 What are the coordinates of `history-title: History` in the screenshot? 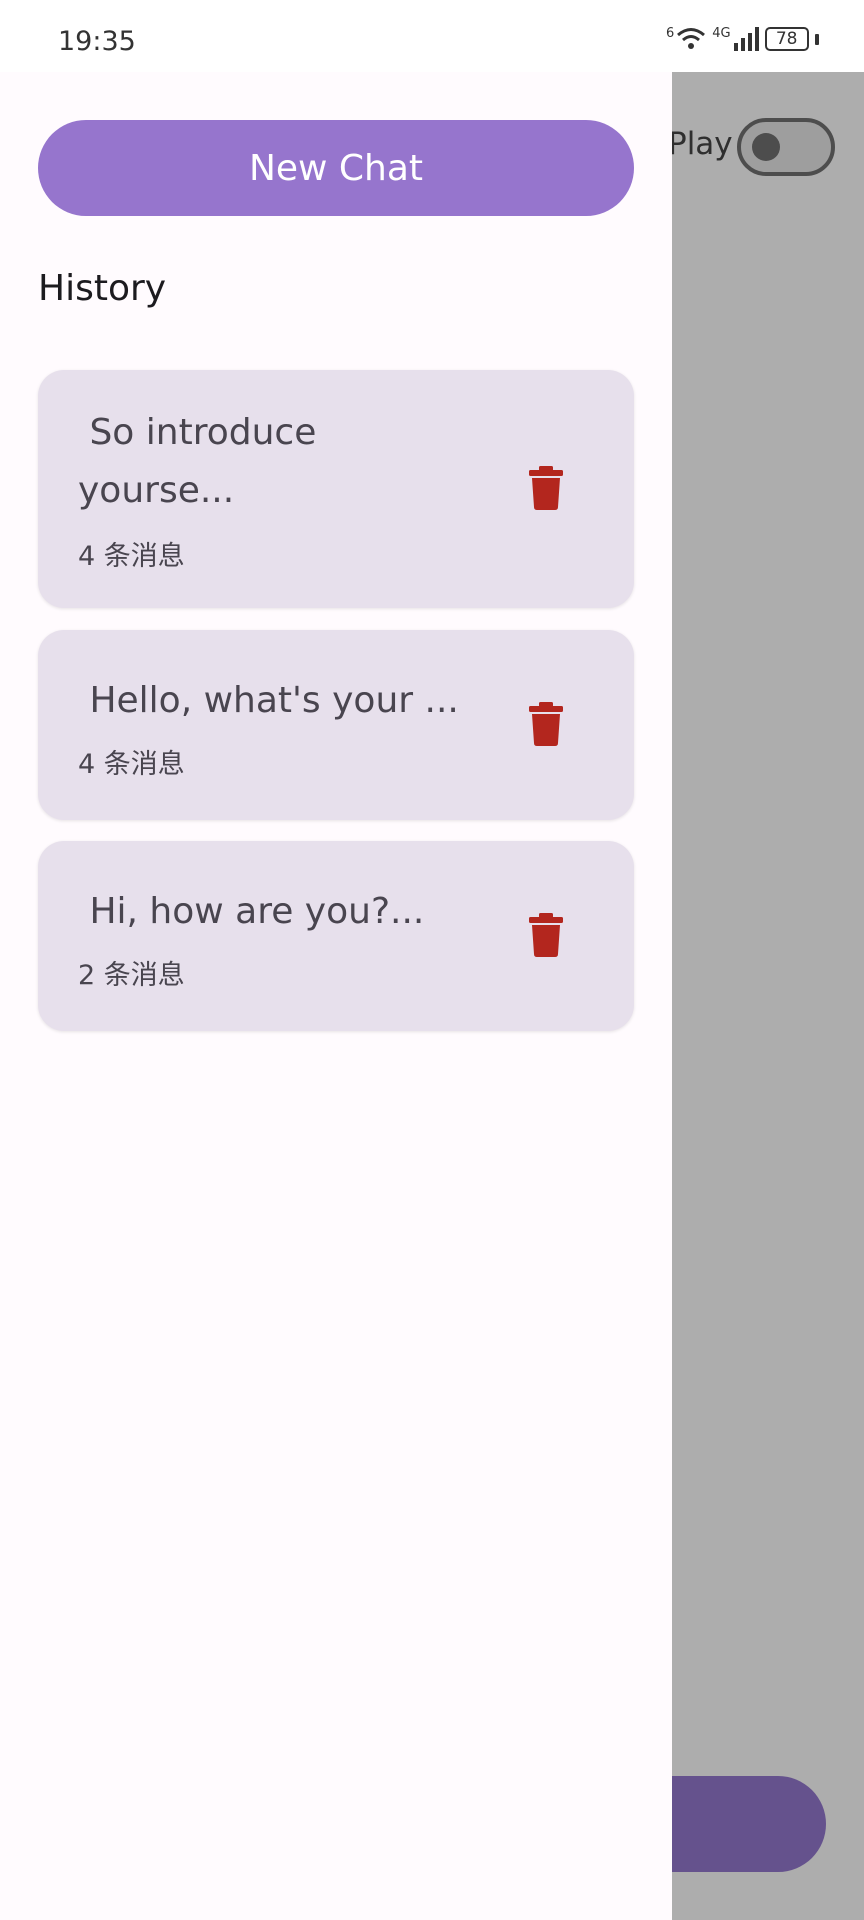 It's located at (102, 288).